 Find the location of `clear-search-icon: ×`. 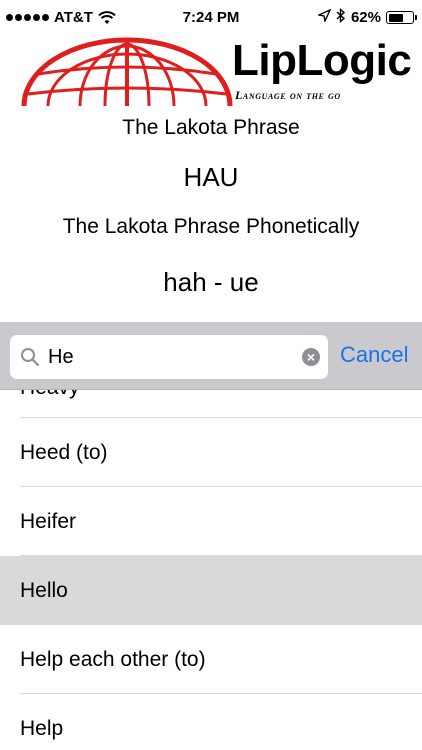

clear-search-icon: × is located at coordinates (311, 357).